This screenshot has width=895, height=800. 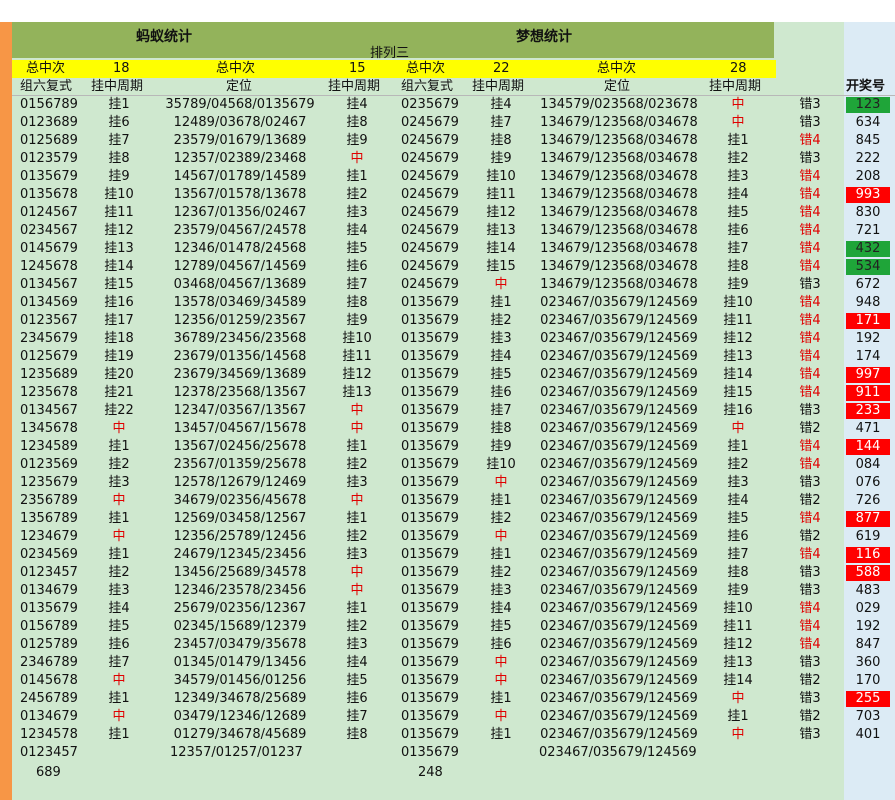 What do you see at coordinates (49, 716) in the screenshot?
I see `cell-group6-a: 0134679` at bounding box center [49, 716].